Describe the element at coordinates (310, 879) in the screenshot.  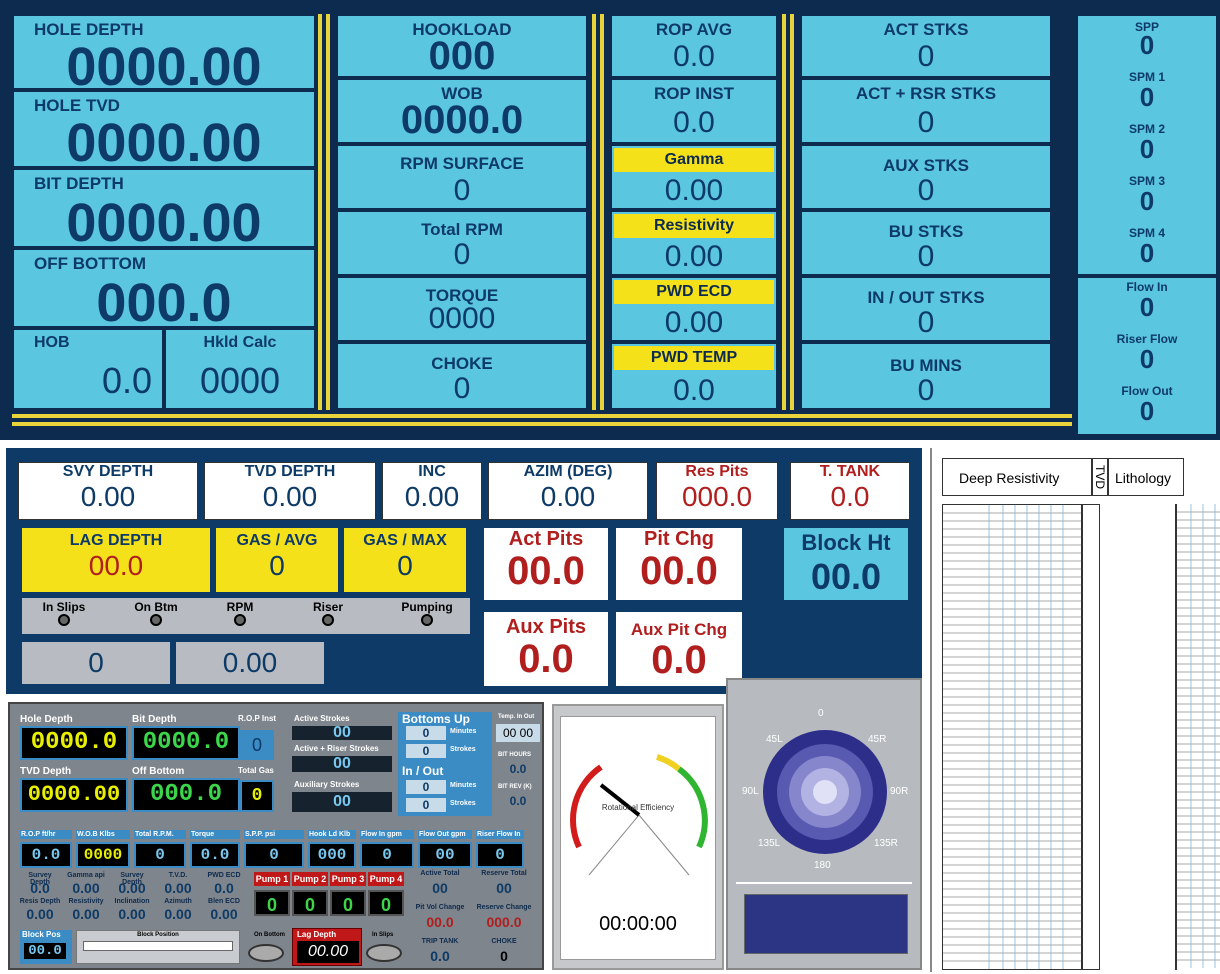
I see `pump-label: Pump 2` at that location.